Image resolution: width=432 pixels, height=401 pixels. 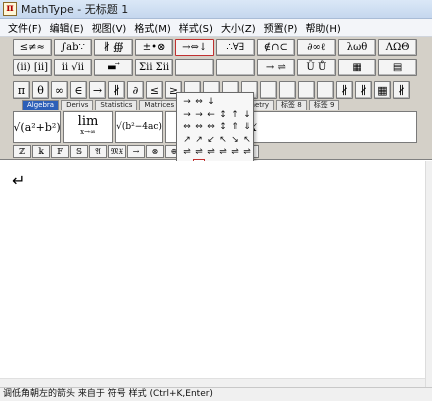 I want to click on horizontal-scrollbar, so click(x=212, y=382).